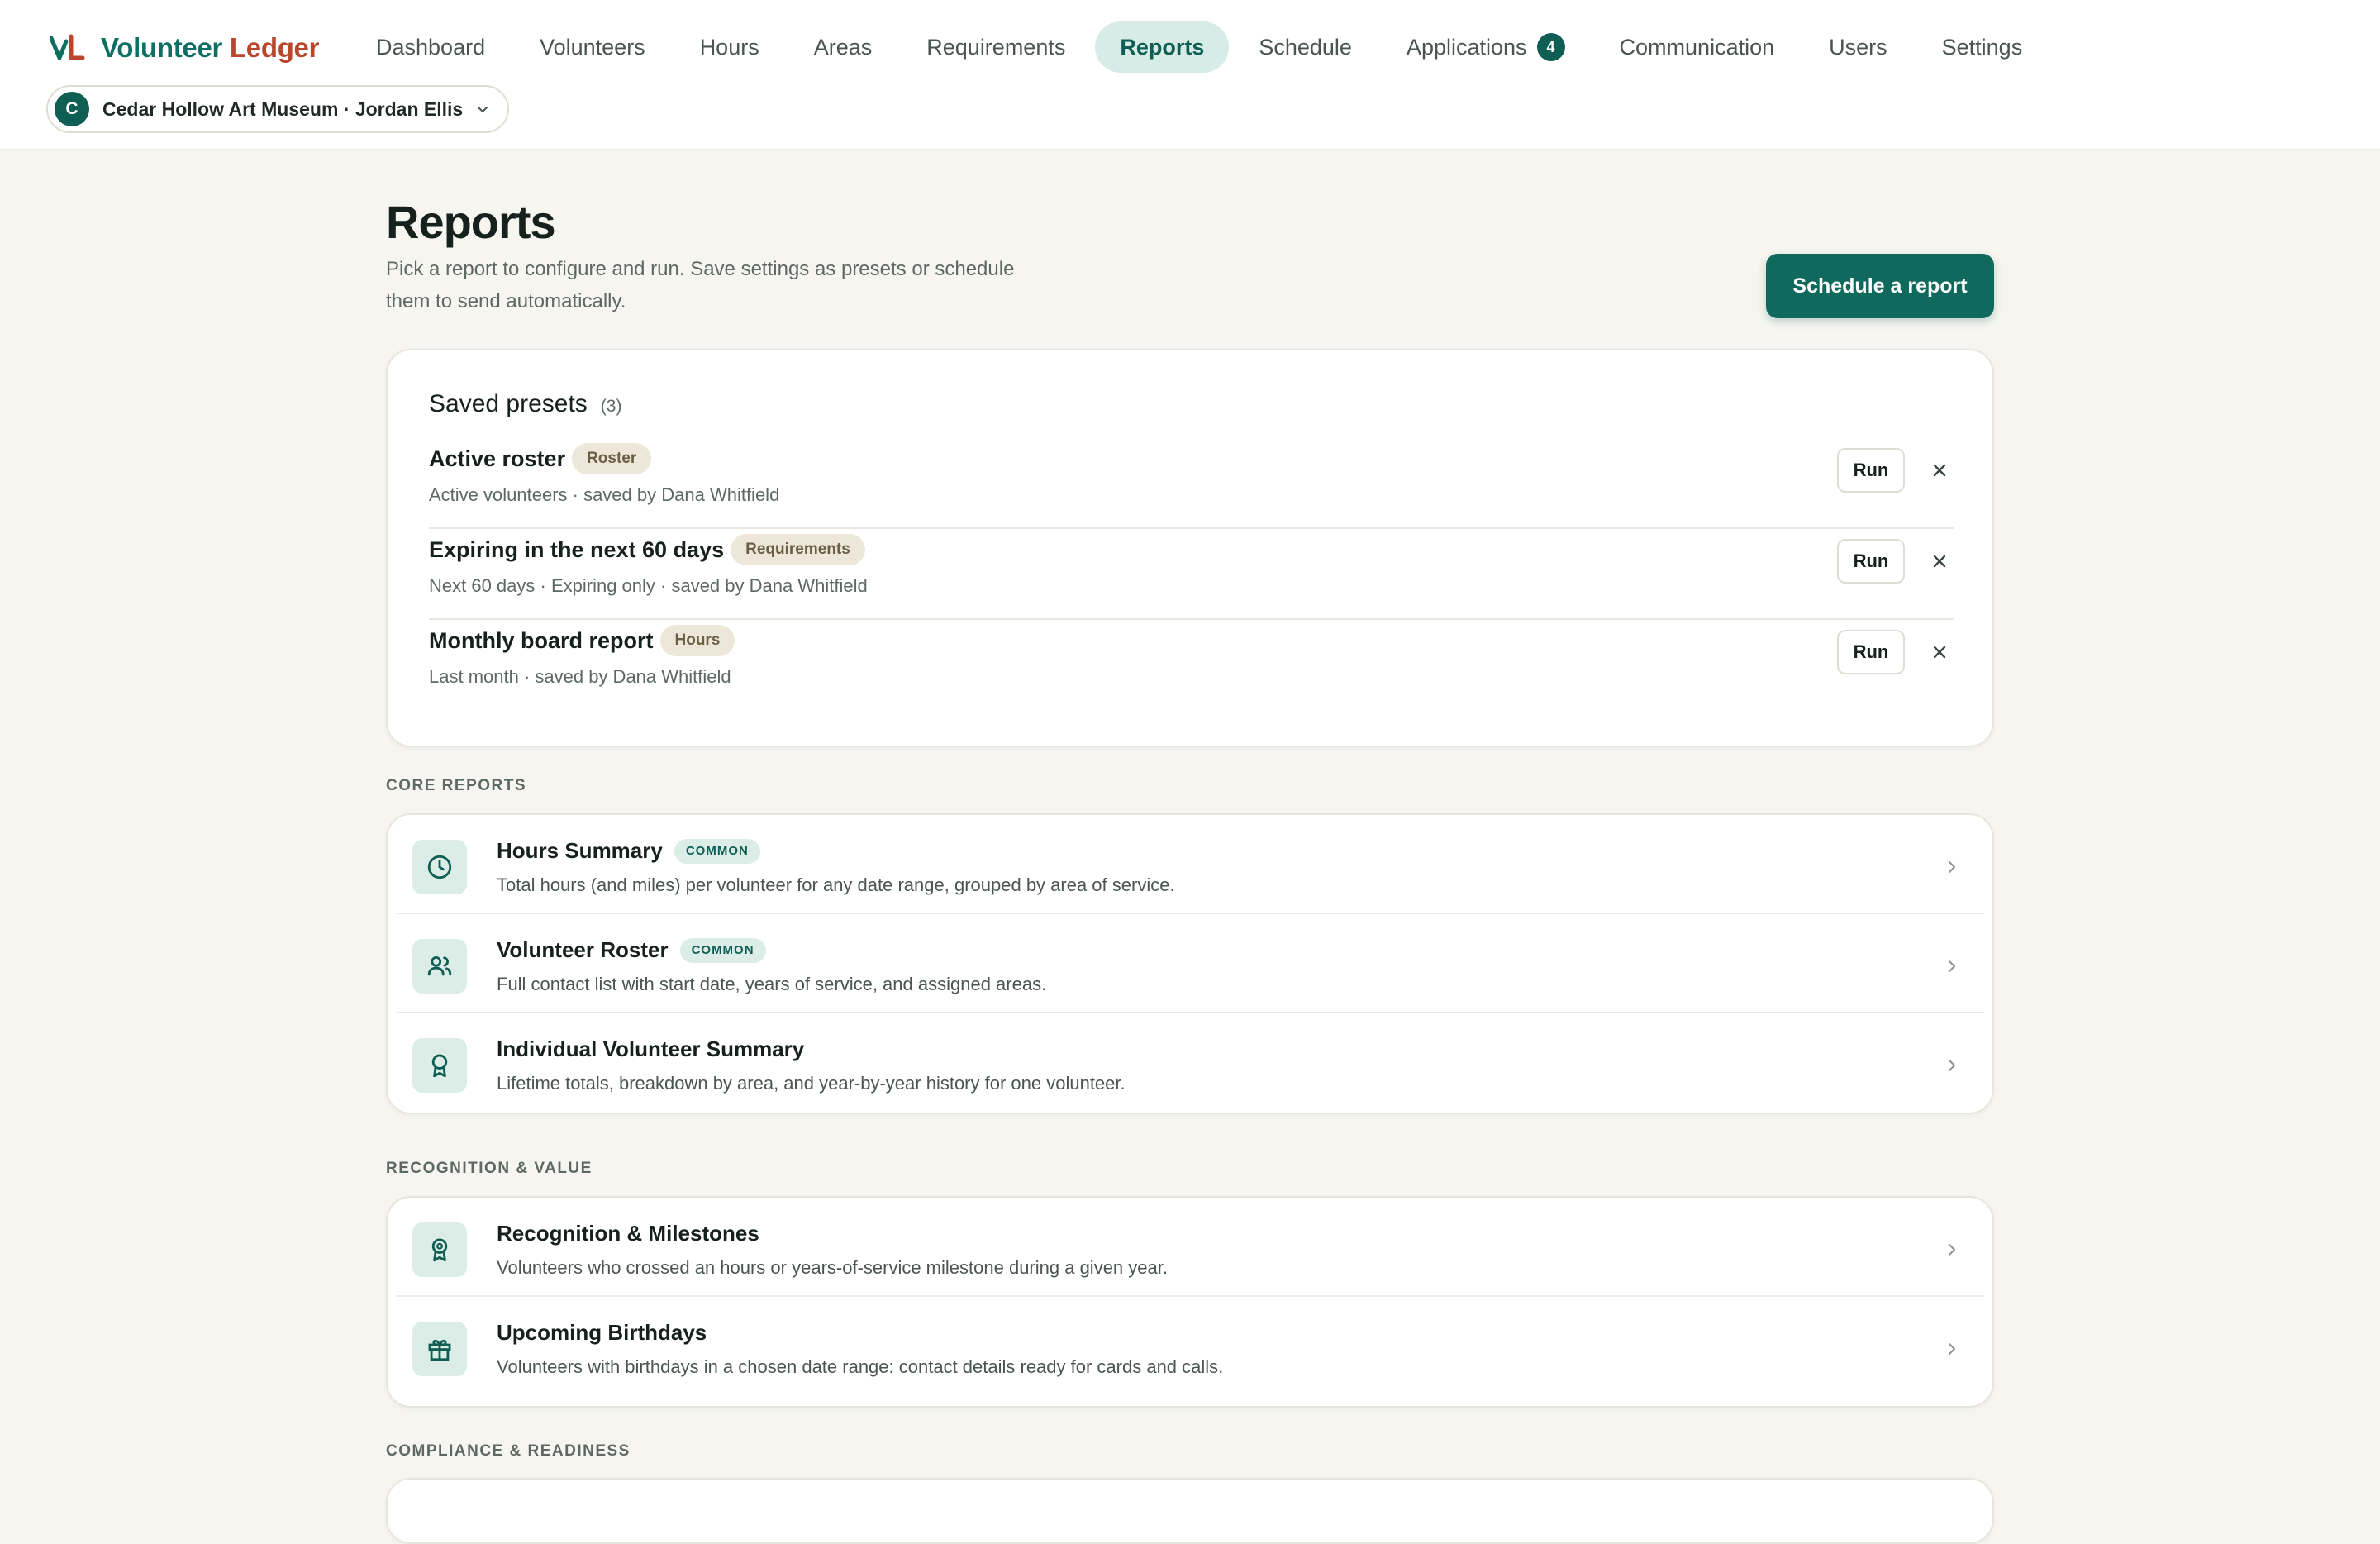  Describe the element at coordinates (439, 1066) in the screenshot. I see `award-icon` at that location.